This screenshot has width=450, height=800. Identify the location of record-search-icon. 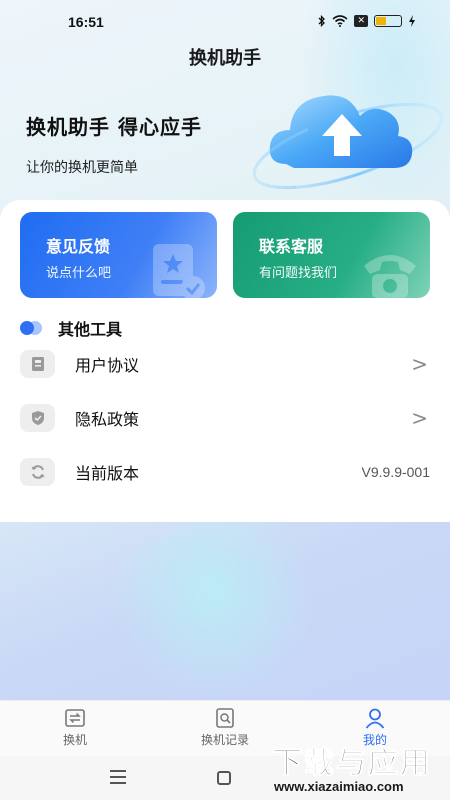
(225, 718).